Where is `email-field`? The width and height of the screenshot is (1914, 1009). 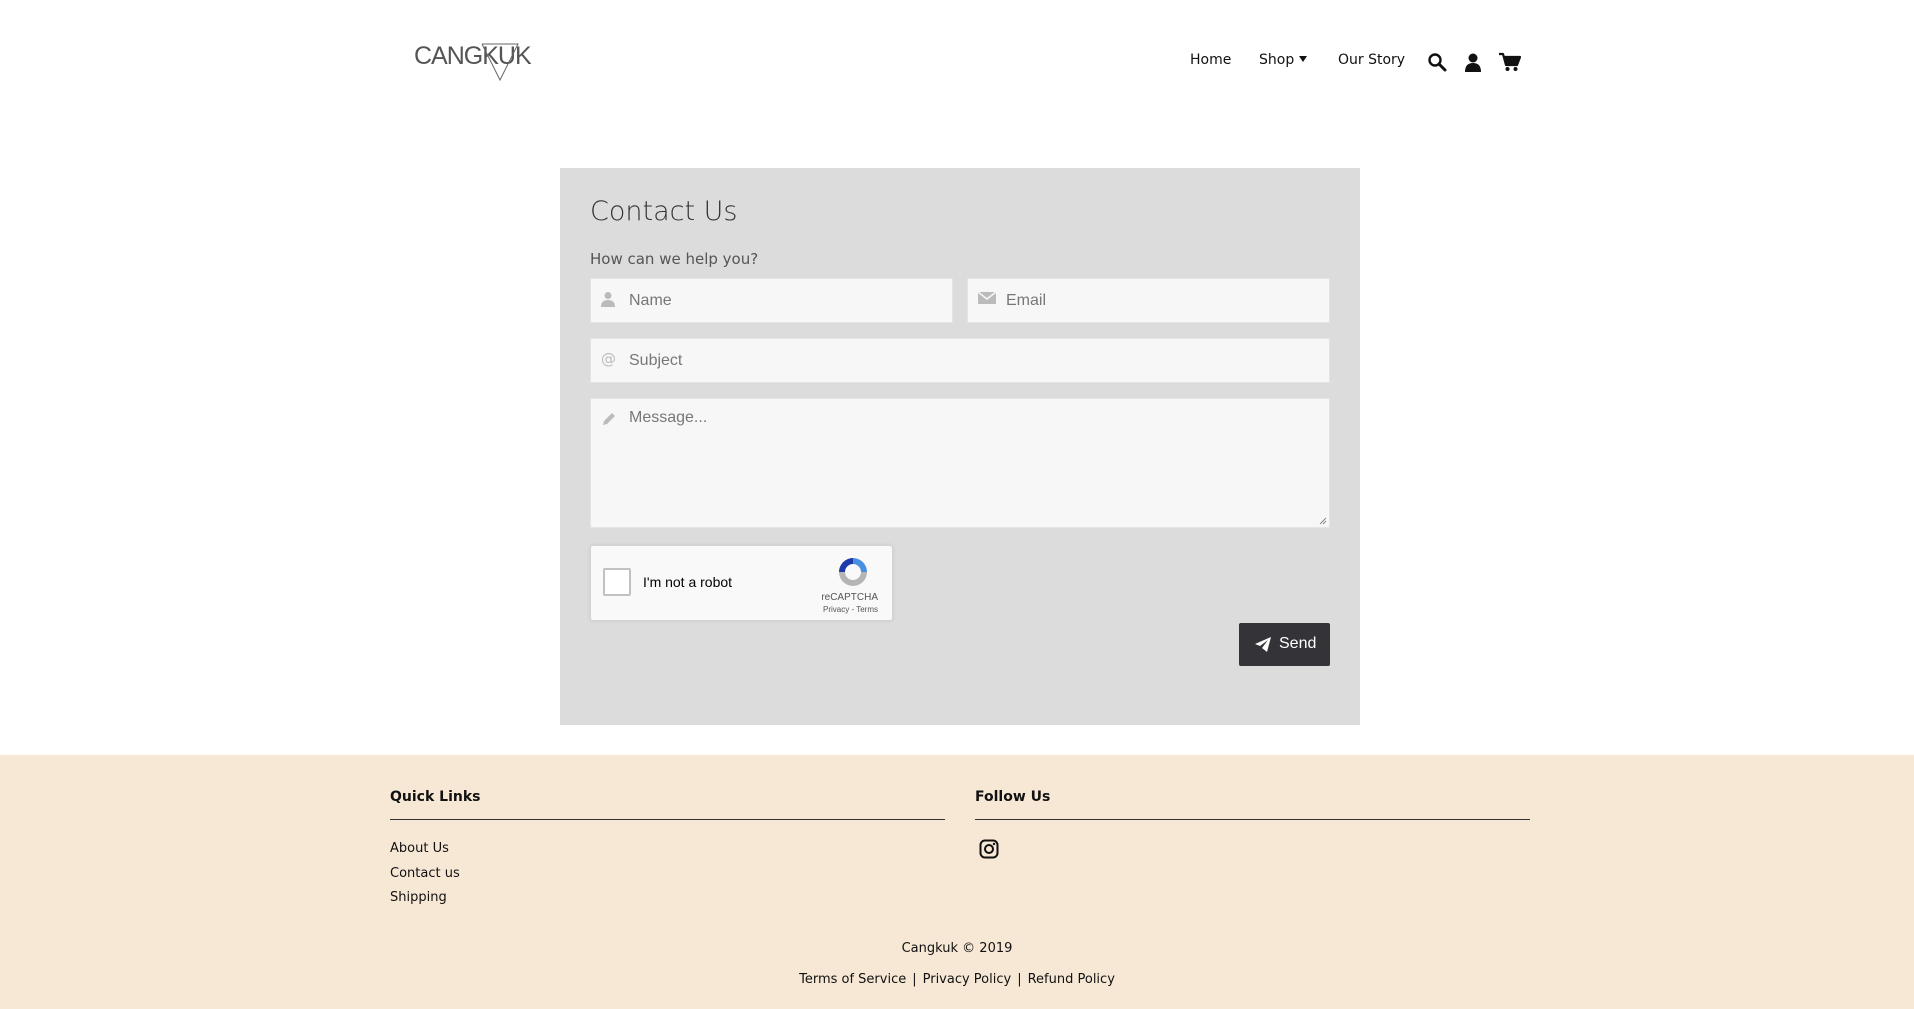
email-field is located at coordinates (1148, 300).